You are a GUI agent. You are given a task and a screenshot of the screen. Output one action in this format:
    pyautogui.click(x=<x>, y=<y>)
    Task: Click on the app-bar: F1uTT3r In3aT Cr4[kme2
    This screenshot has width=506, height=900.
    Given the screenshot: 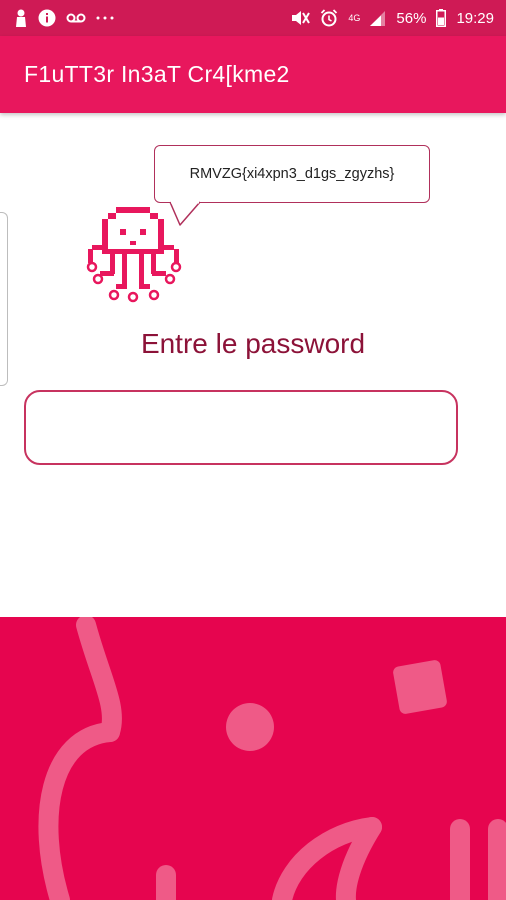 What is the action you would take?
    pyautogui.click(x=253, y=74)
    